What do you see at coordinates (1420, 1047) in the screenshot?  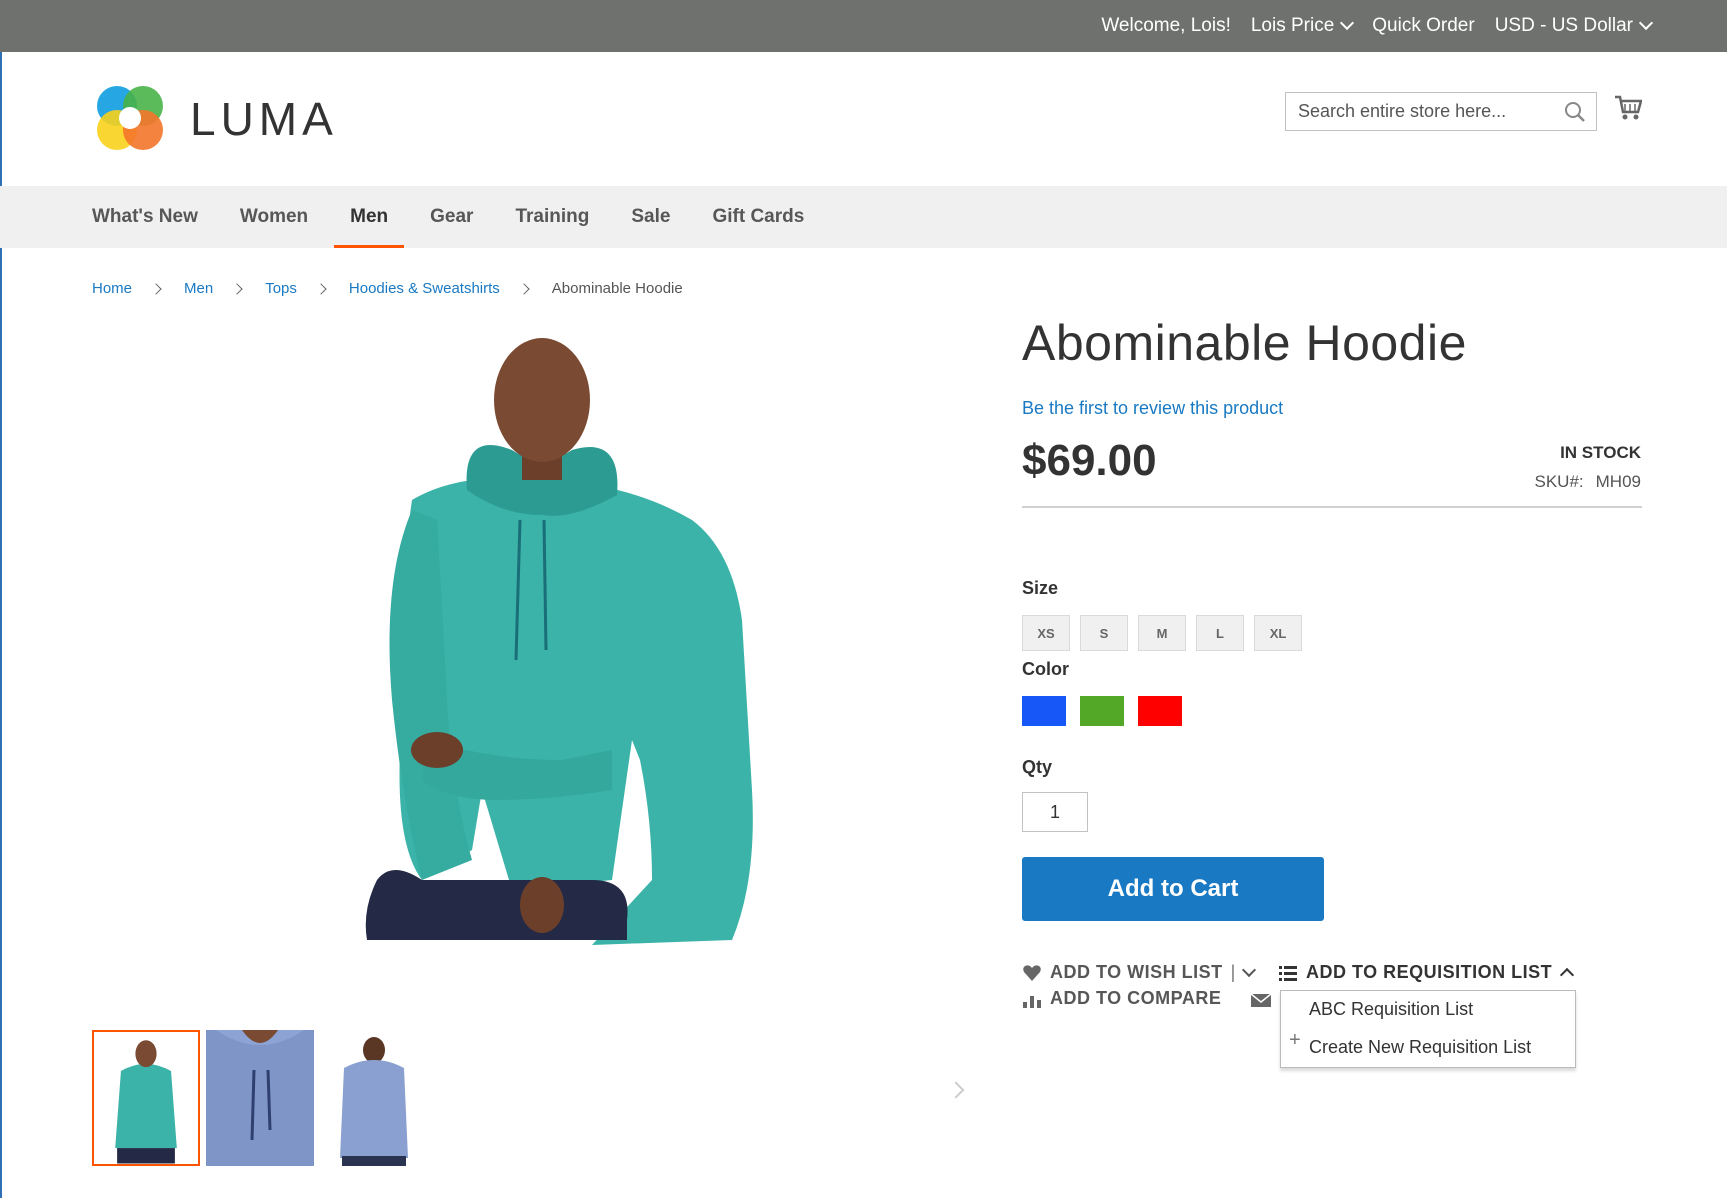 I see `create-requisition-list-option: Create New Requisition List` at bounding box center [1420, 1047].